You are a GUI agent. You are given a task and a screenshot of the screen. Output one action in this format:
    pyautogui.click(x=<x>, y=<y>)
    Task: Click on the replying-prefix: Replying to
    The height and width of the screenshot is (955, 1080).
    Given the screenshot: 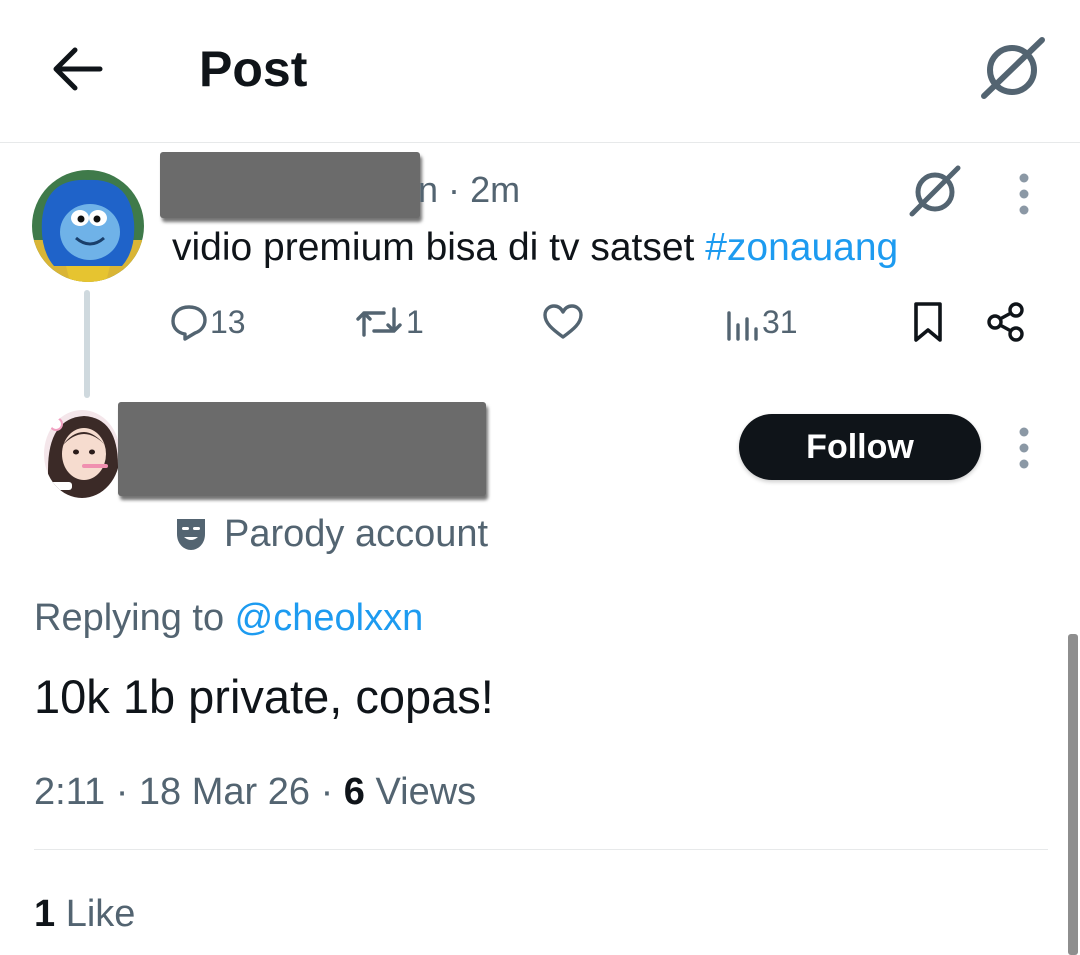 What is the action you would take?
    pyautogui.click(x=134, y=618)
    